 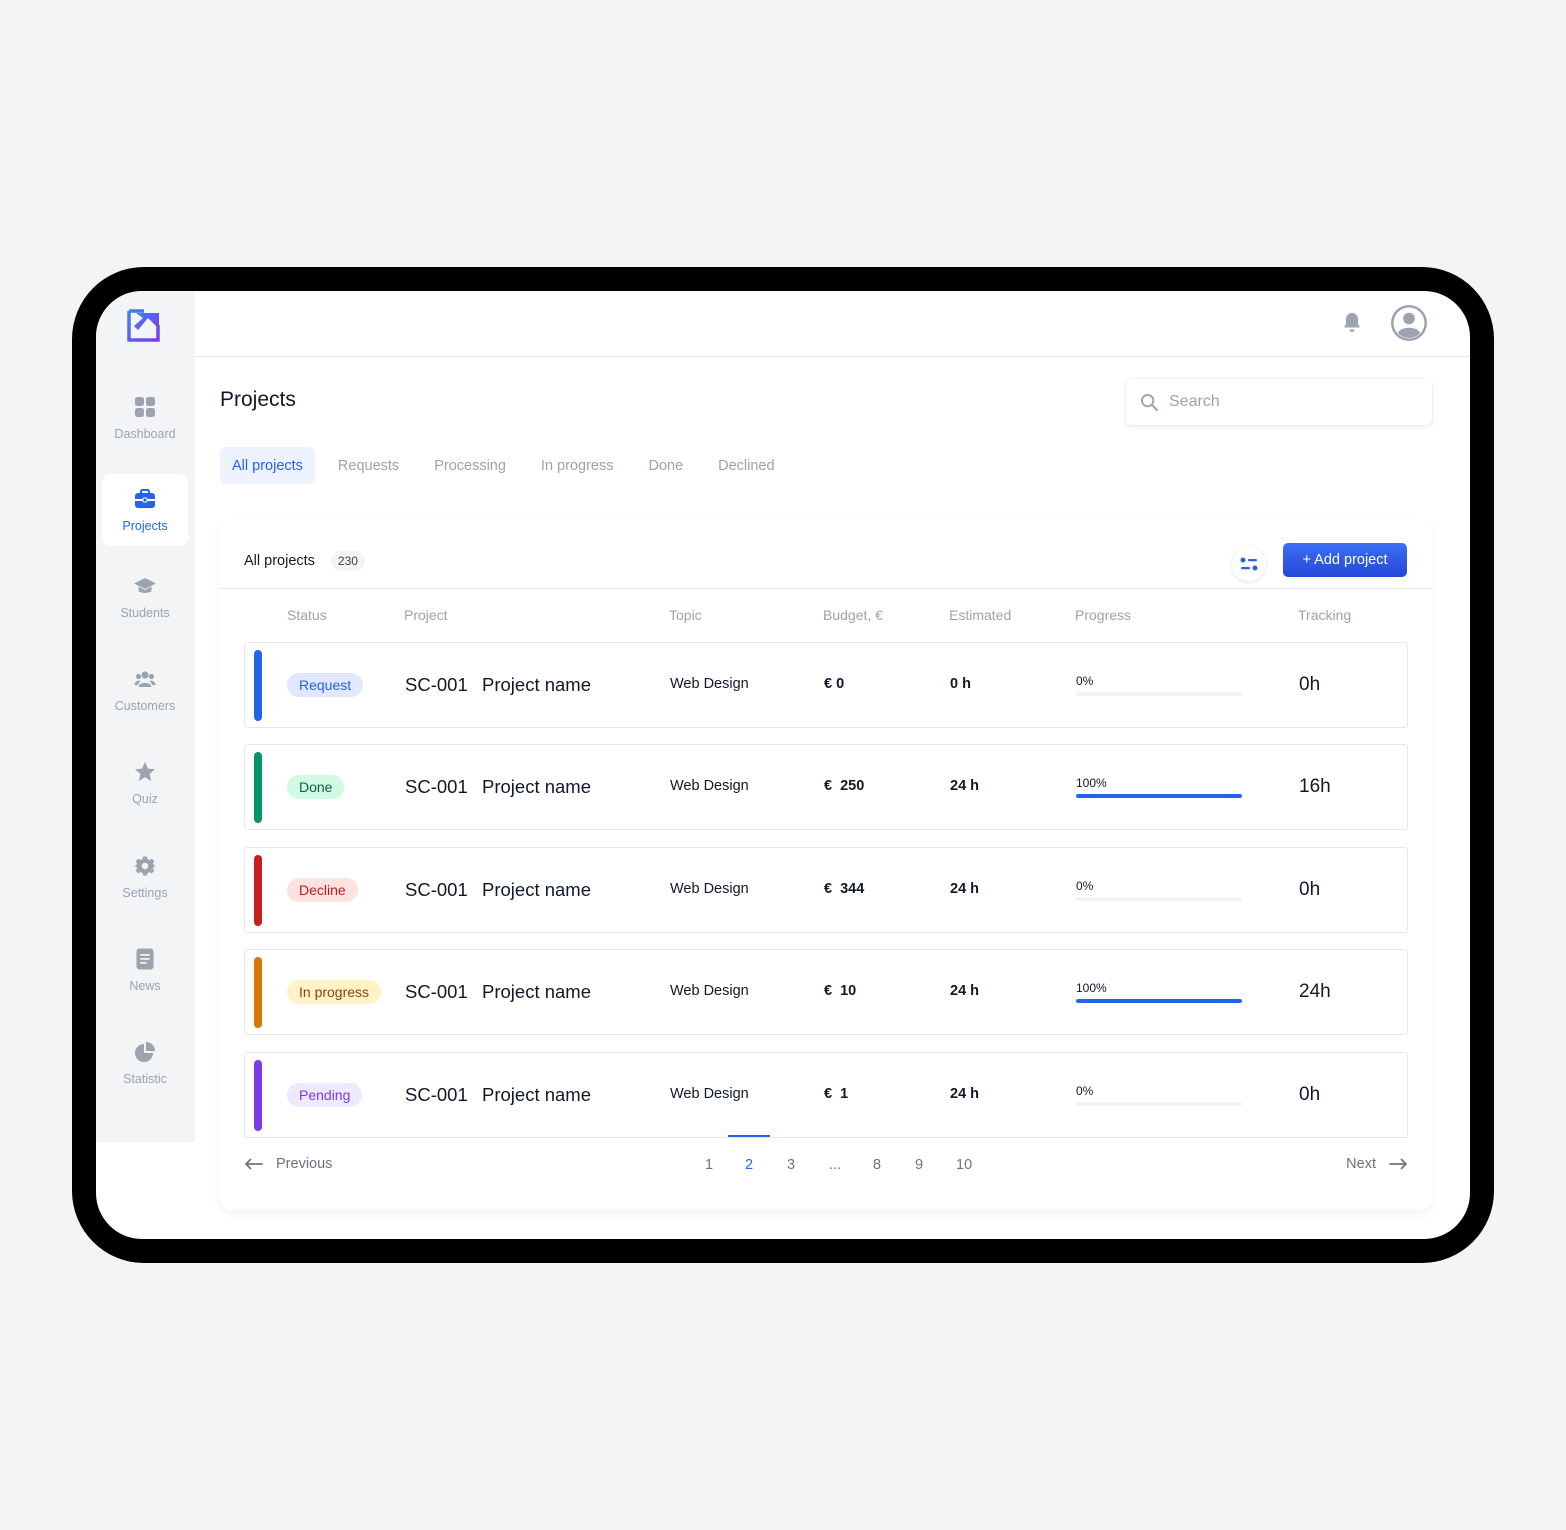 I want to click on search-input, so click(x=1284, y=402).